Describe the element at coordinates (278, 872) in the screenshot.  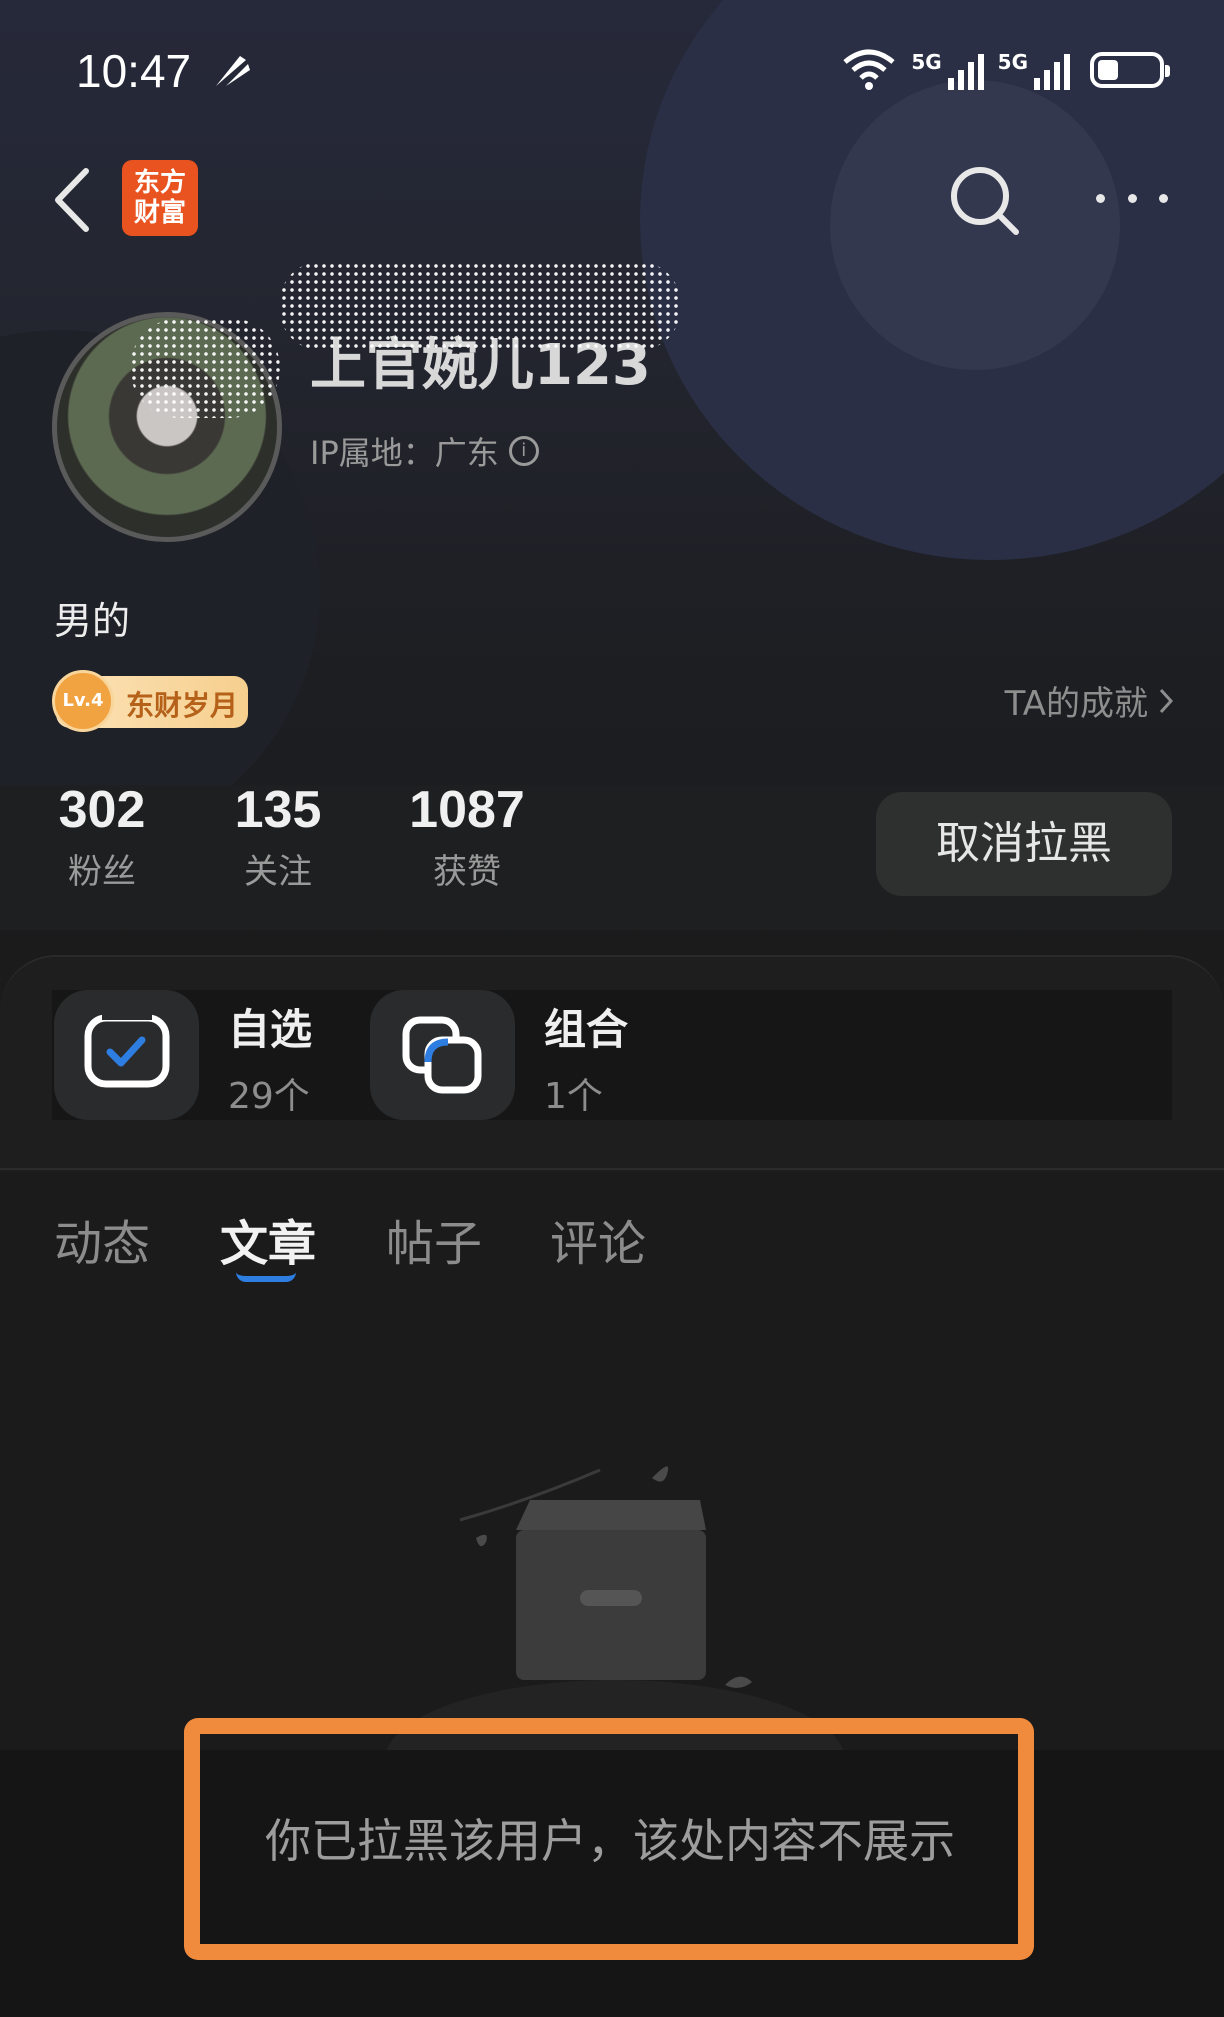
I see `stat-label: 关注` at that location.